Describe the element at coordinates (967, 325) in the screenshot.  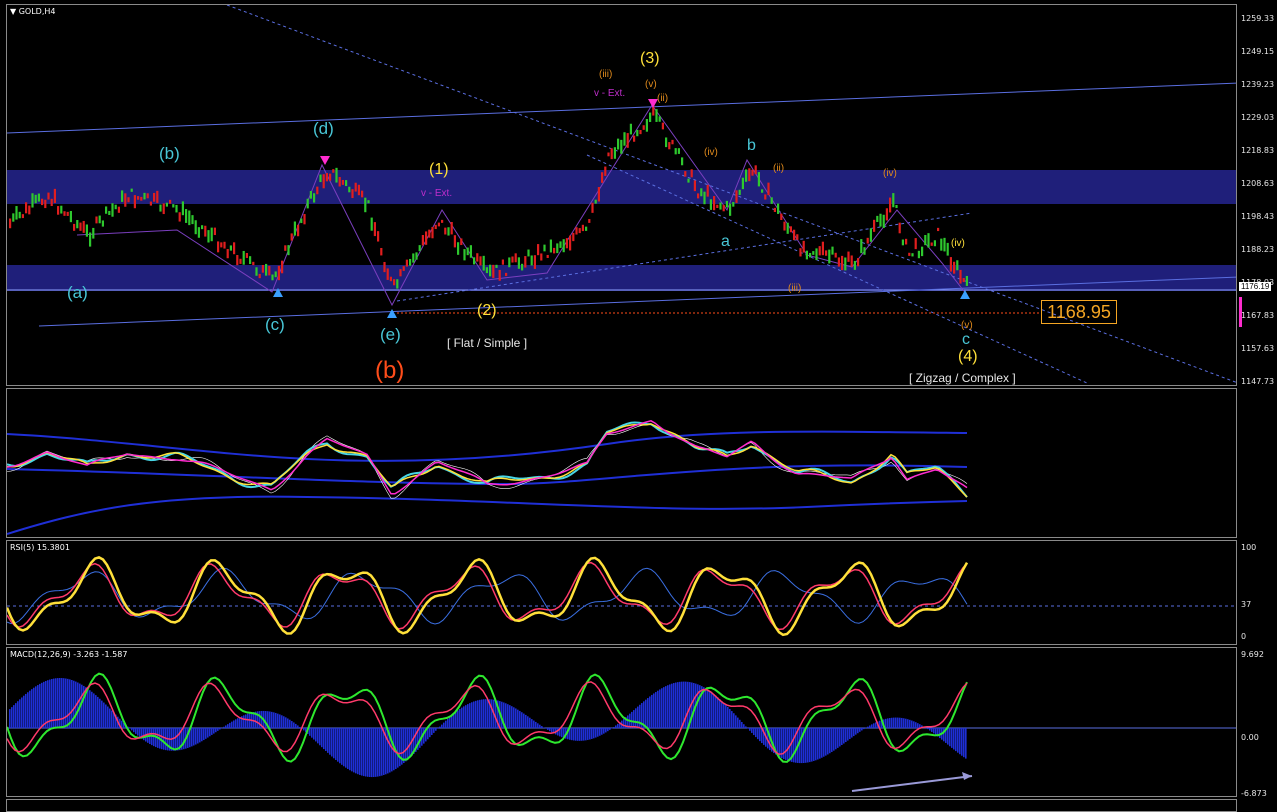
I see `wave-v-right-label: (v)` at that location.